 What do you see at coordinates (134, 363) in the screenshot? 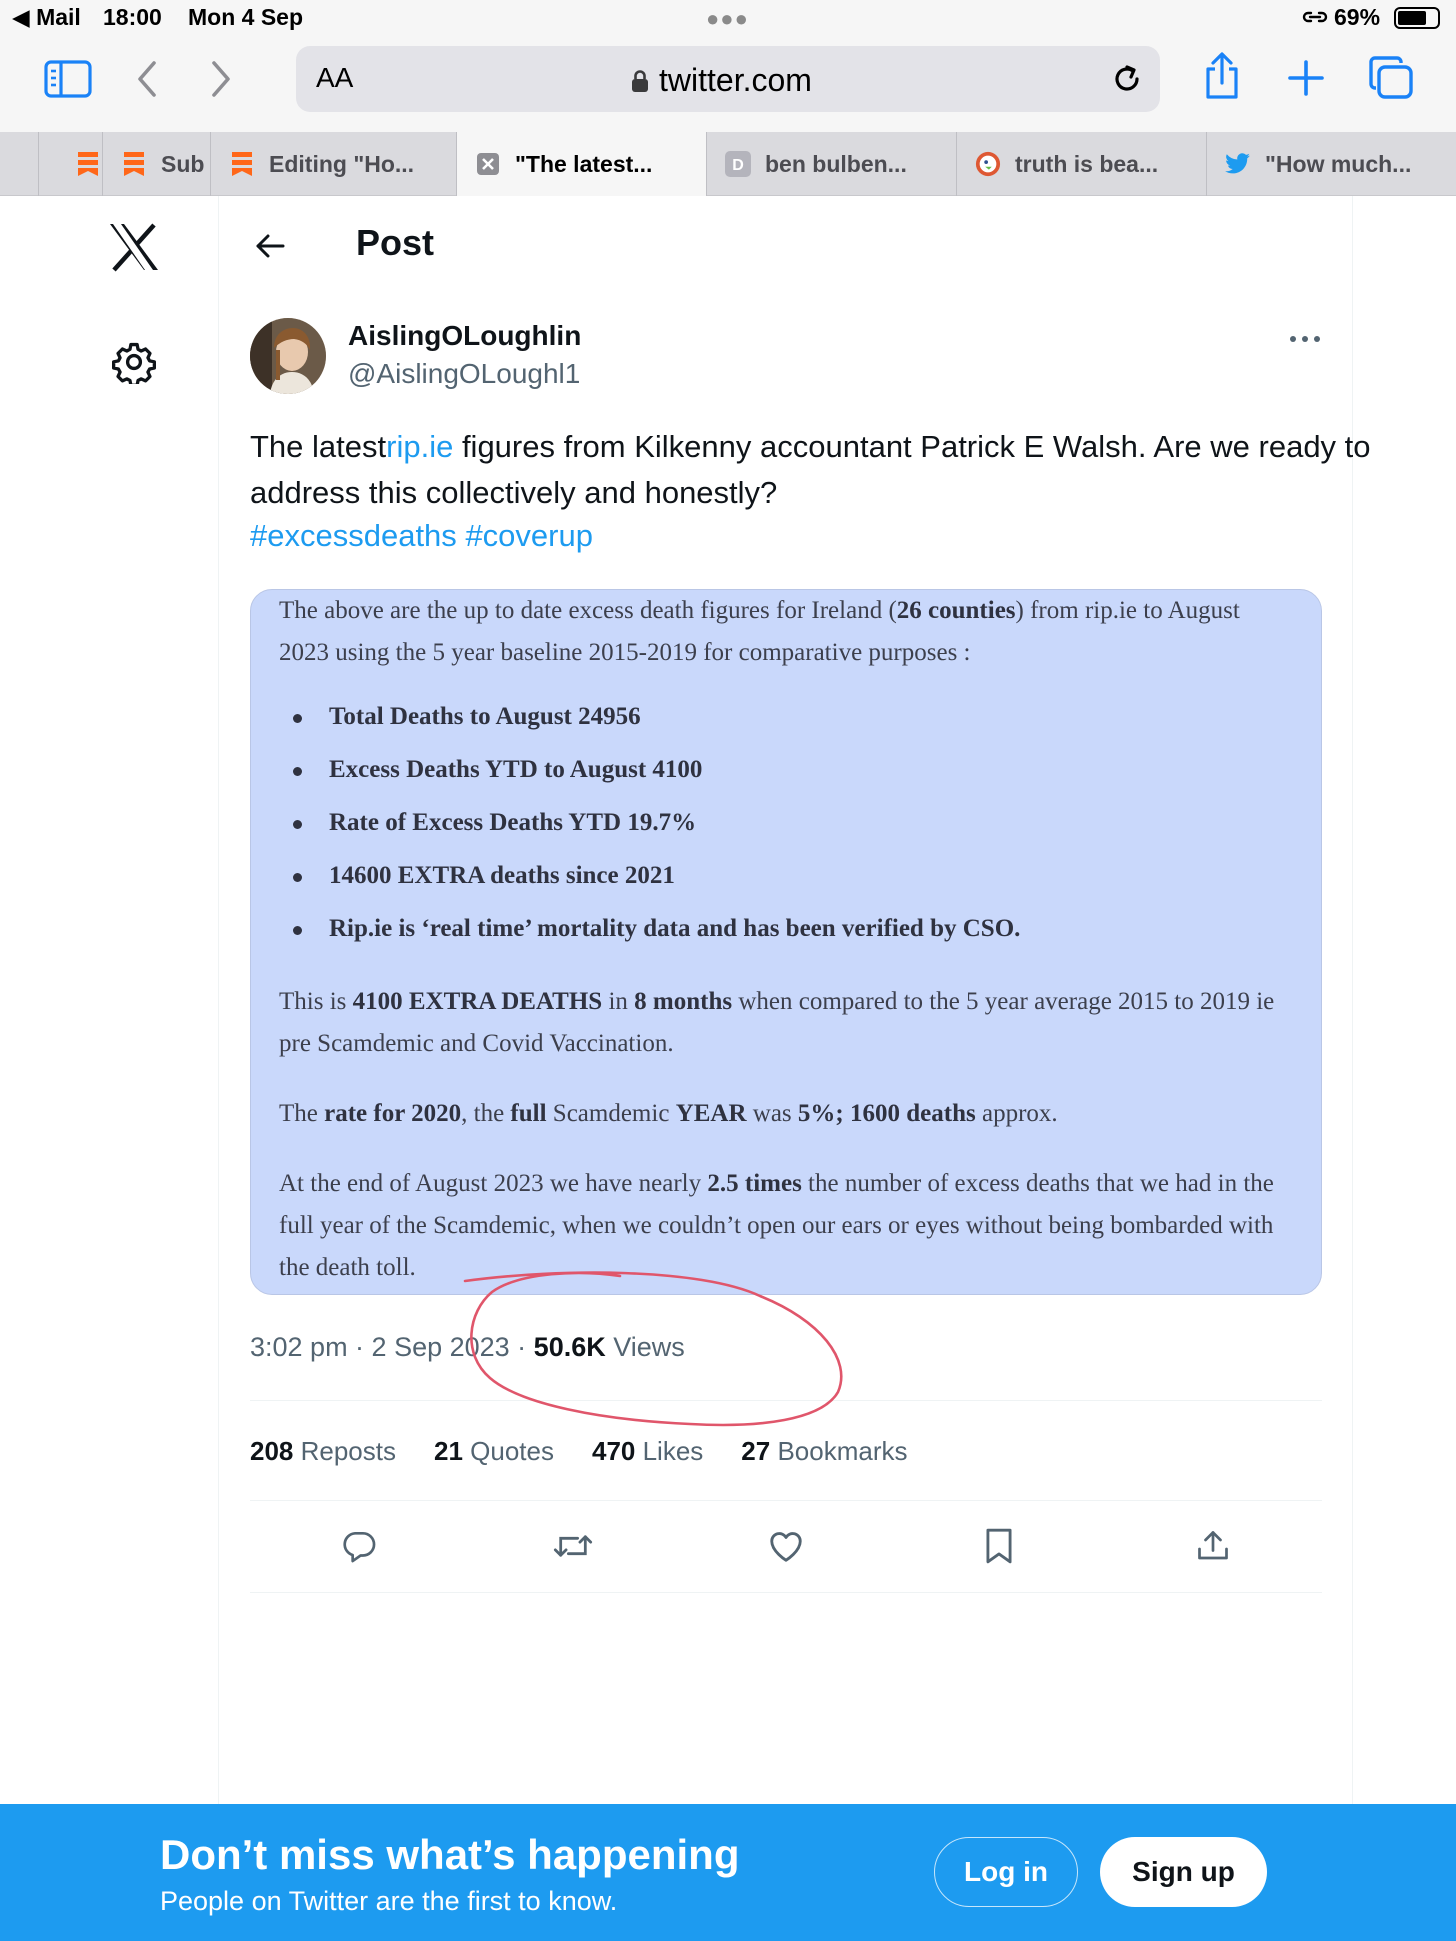
I see `settings-gear-icon` at bounding box center [134, 363].